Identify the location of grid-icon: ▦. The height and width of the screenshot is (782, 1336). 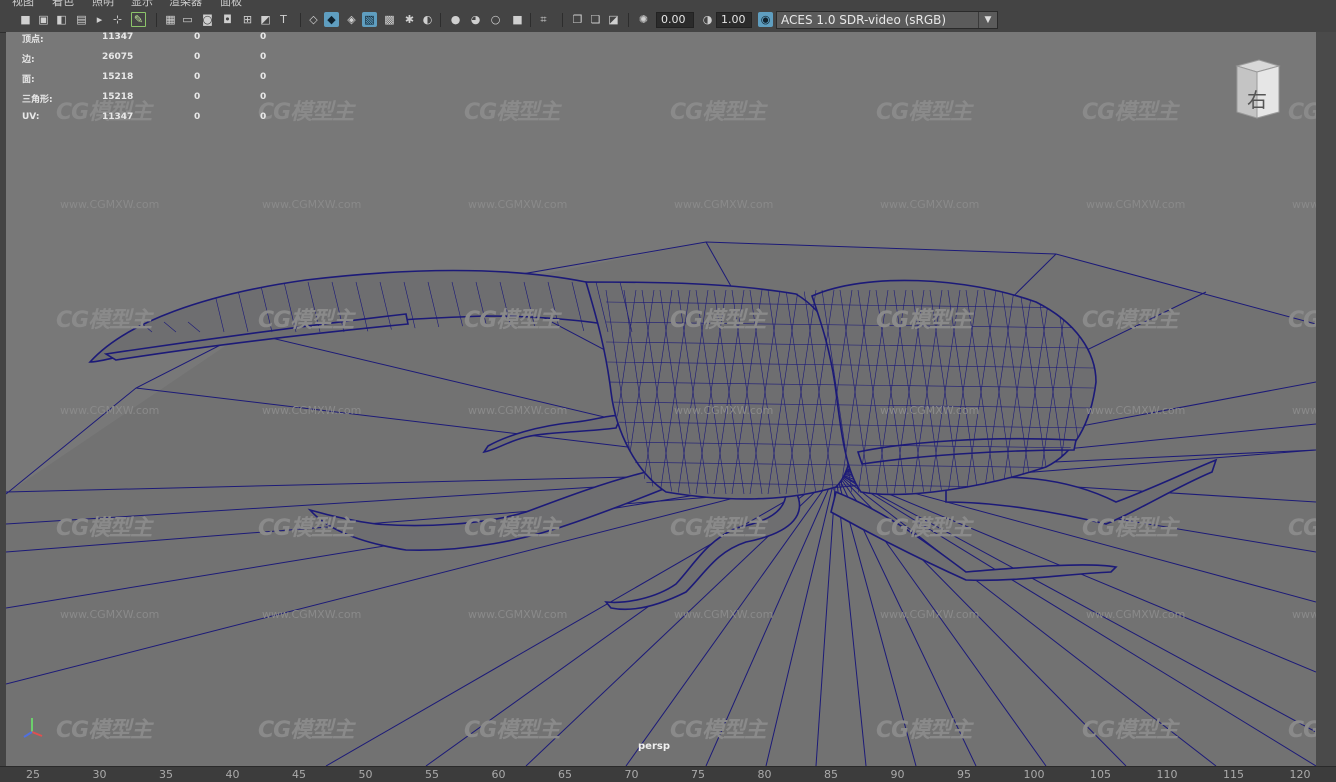
(170, 19).